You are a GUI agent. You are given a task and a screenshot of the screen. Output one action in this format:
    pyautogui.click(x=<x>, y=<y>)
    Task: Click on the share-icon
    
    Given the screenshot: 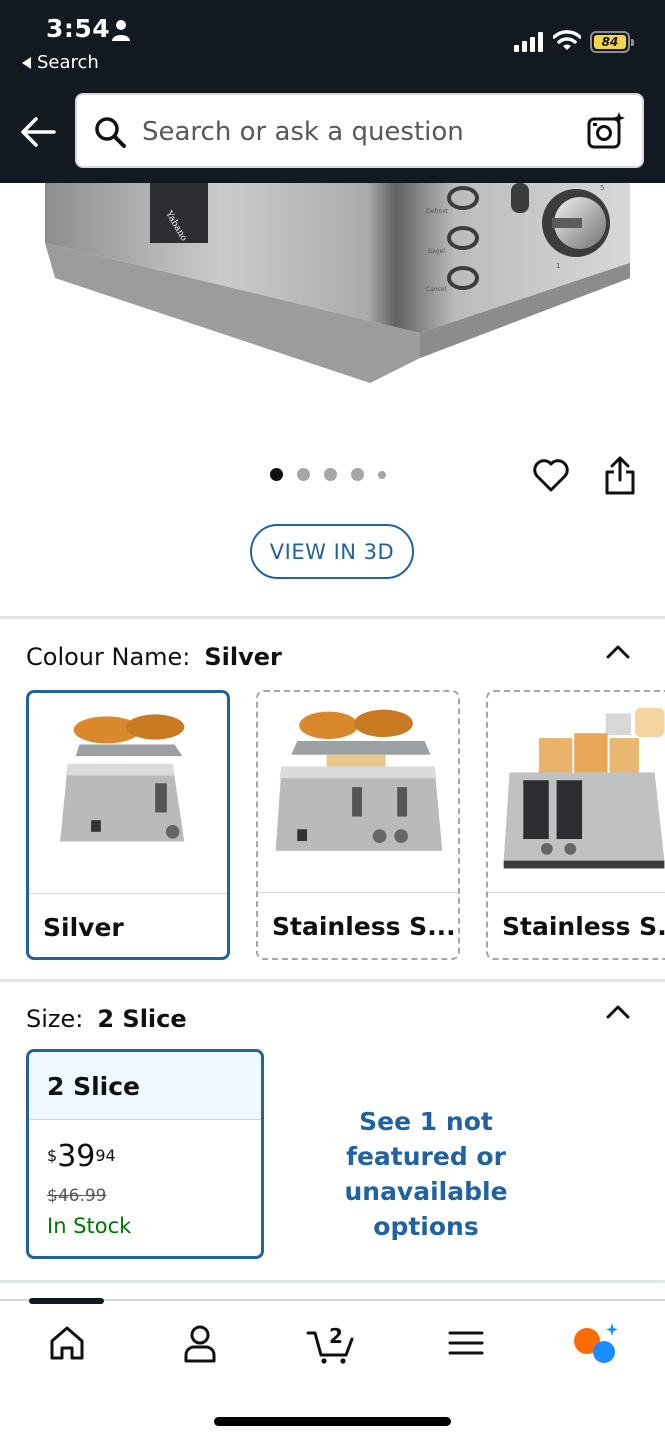 What is the action you would take?
    pyautogui.click(x=620, y=476)
    